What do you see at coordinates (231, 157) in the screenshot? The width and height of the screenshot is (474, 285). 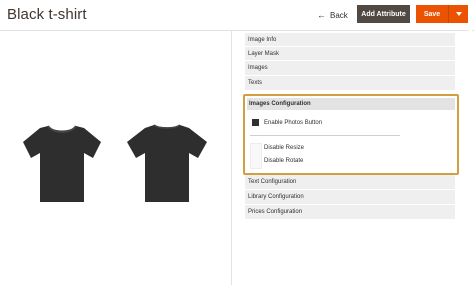 I see `vertical-divider` at bounding box center [231, 157].